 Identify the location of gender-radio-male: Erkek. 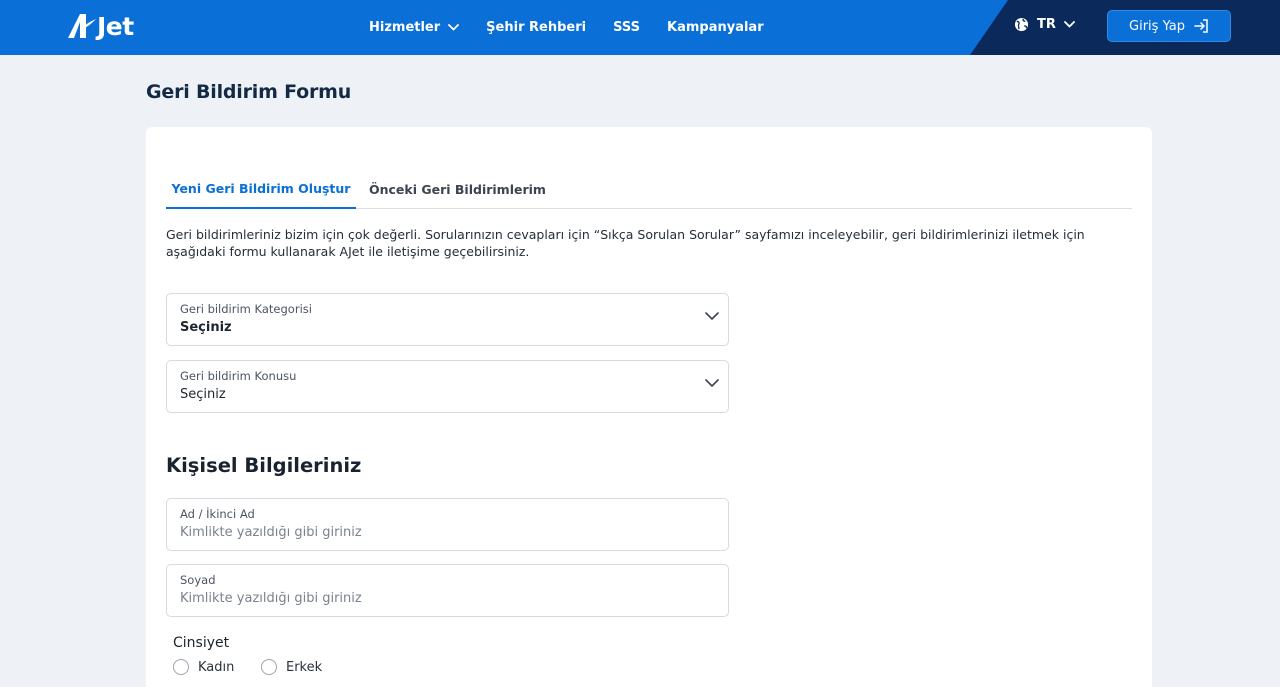
(291, 667).